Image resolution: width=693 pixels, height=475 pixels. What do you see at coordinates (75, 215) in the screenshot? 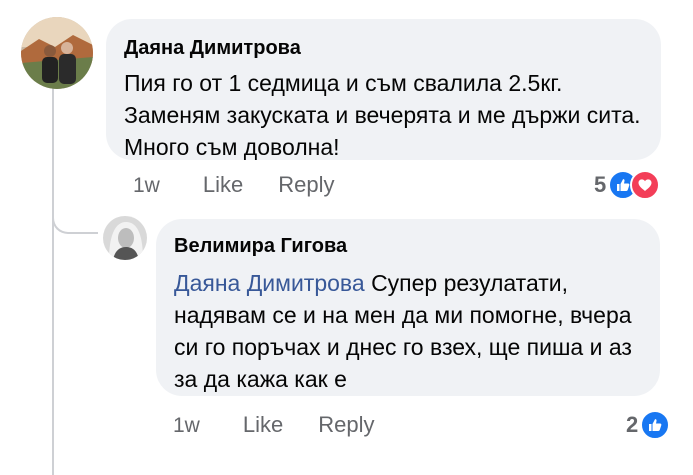
I see `reply-connector` at bounding box center [75, 215].